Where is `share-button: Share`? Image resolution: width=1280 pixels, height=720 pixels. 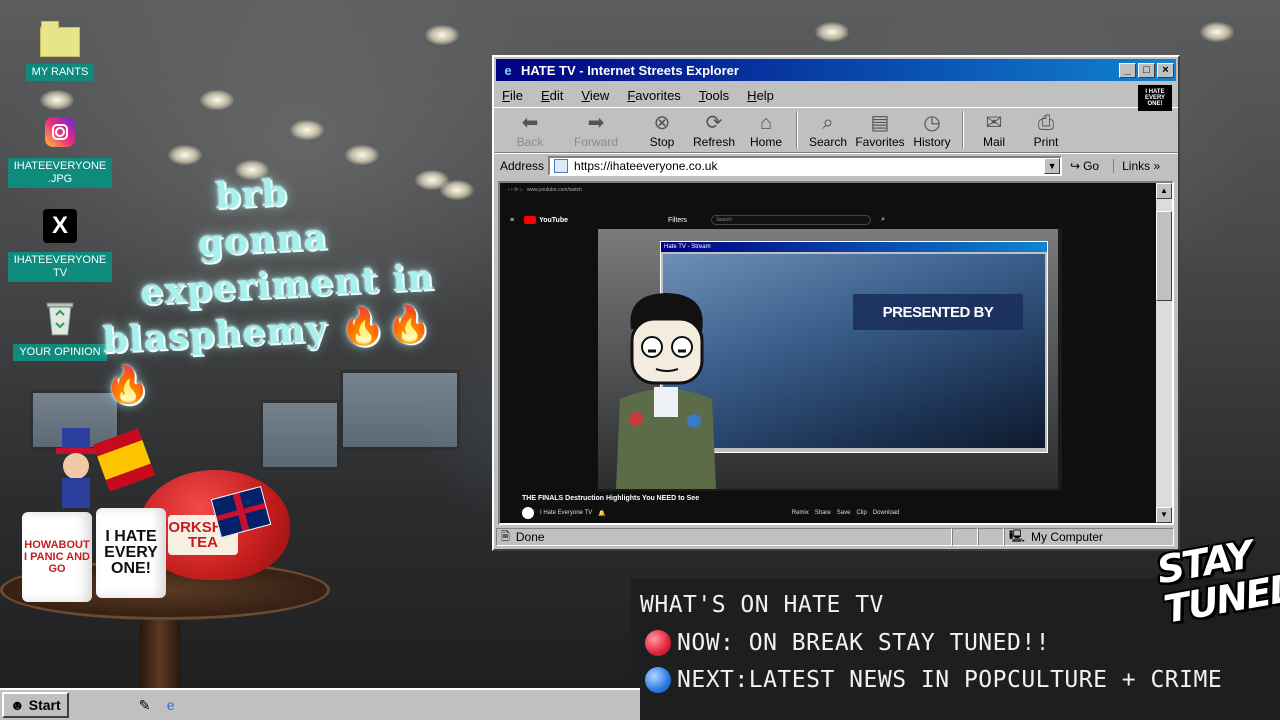 share-button: Share is located at coordinates (823, 513).